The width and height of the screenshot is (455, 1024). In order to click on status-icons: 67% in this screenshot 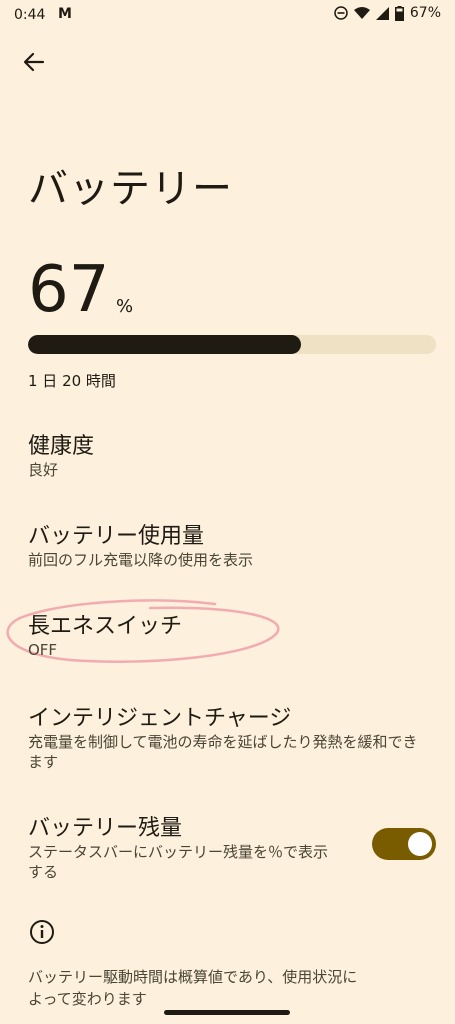, I will do `click(387, 13)`.